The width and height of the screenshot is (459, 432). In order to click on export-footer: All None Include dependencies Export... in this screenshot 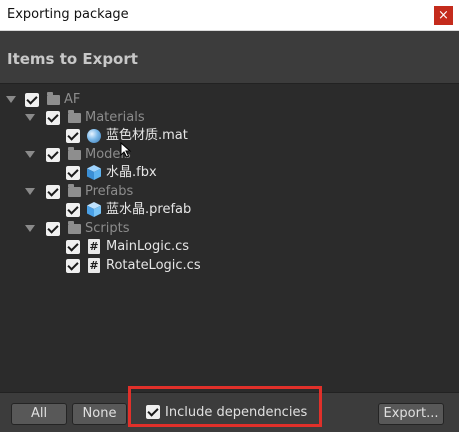, I will do `click(229, 412)`.